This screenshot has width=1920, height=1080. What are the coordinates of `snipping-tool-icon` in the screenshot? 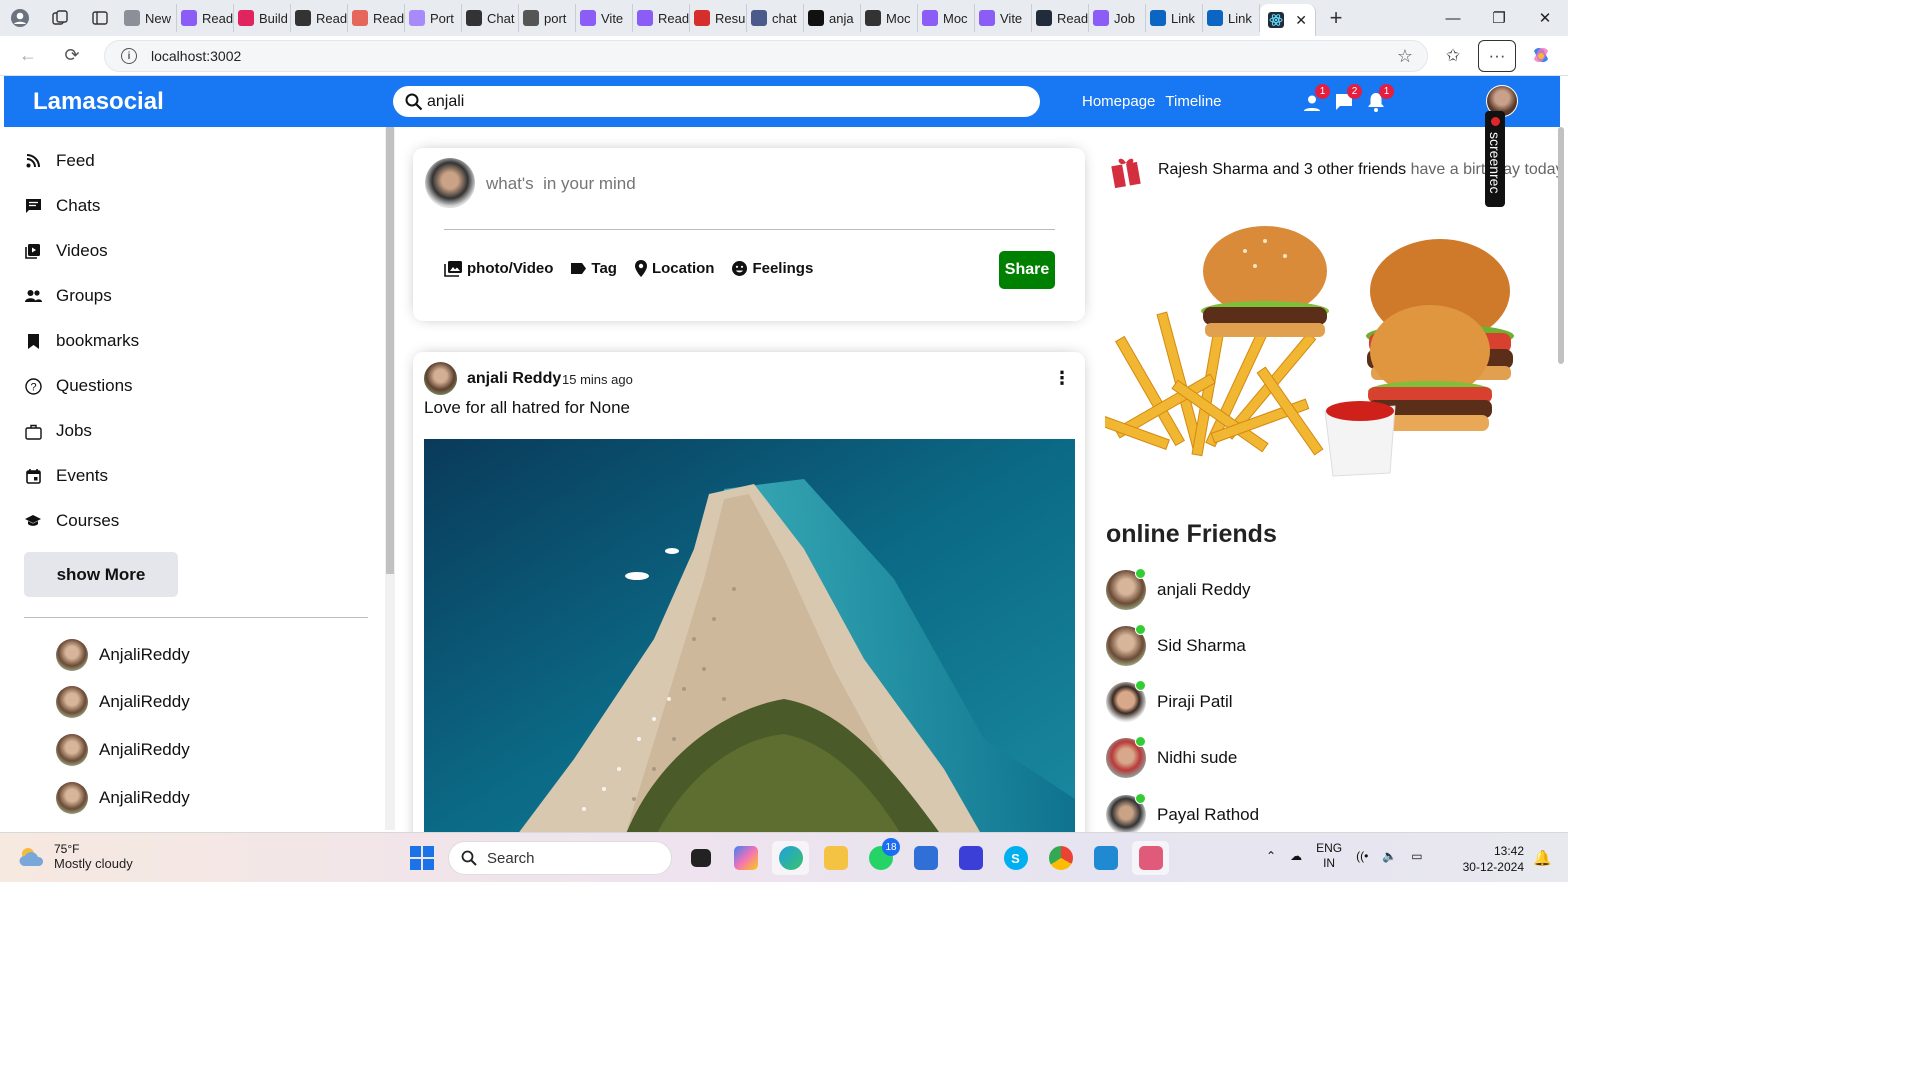 It's located at (1150, 858).